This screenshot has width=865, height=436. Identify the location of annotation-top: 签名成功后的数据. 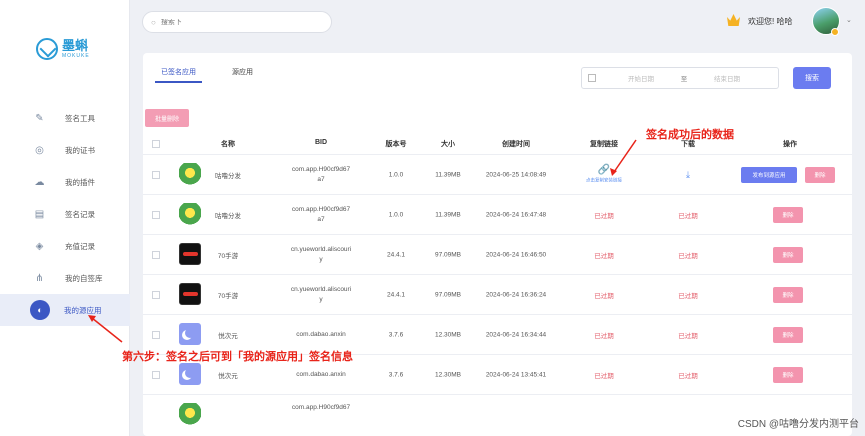
(690, 135).